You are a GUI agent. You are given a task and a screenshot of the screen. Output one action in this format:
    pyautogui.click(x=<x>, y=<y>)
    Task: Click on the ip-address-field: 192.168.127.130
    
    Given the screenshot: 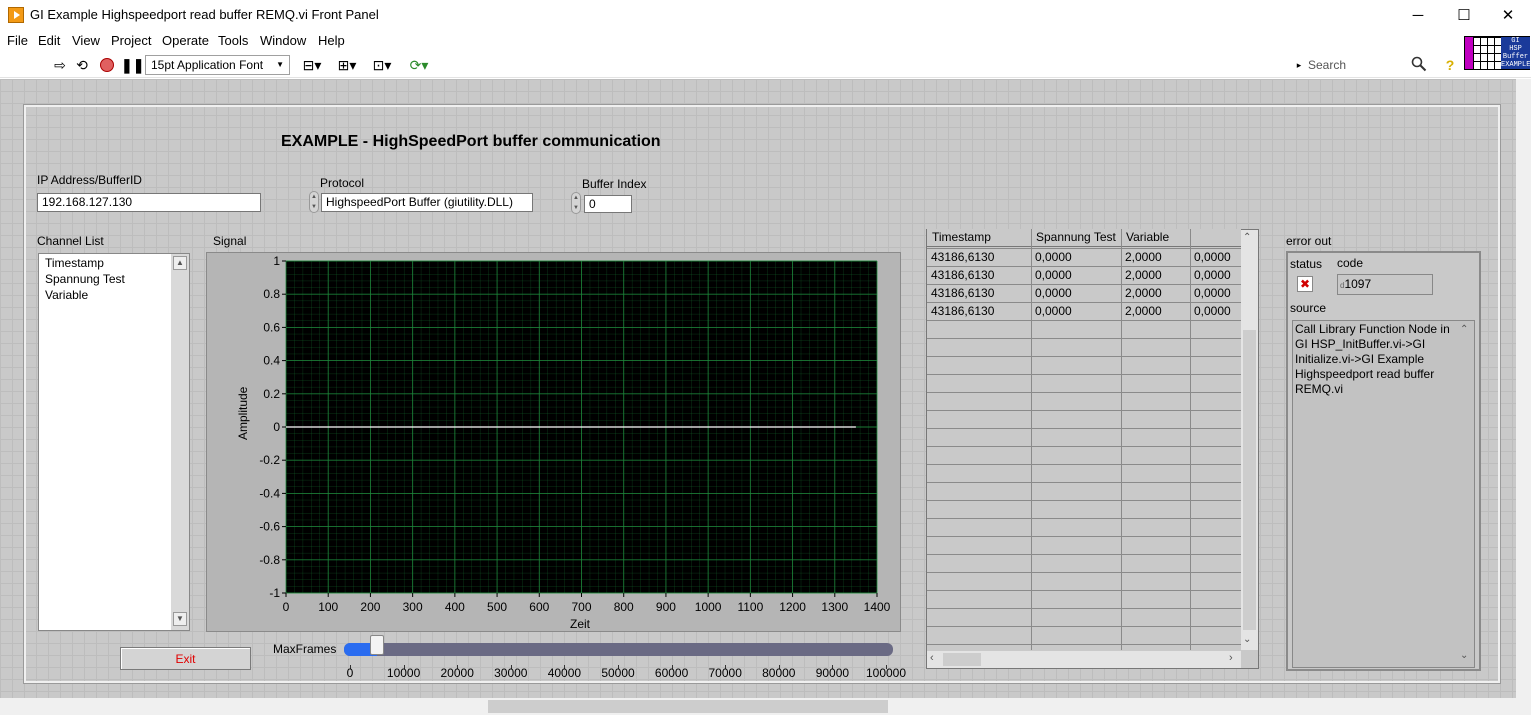 What is the action you would take?
    pyautogui.click(x=149, y=202)
    